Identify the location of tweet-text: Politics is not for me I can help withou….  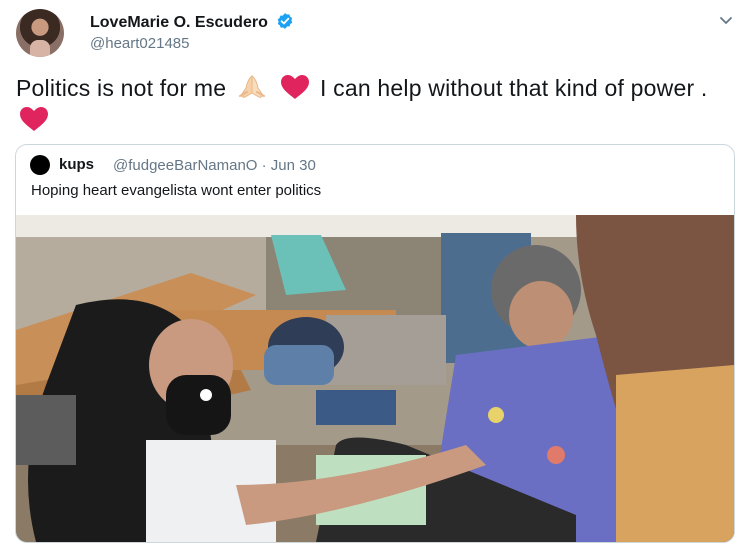
(376, 104).